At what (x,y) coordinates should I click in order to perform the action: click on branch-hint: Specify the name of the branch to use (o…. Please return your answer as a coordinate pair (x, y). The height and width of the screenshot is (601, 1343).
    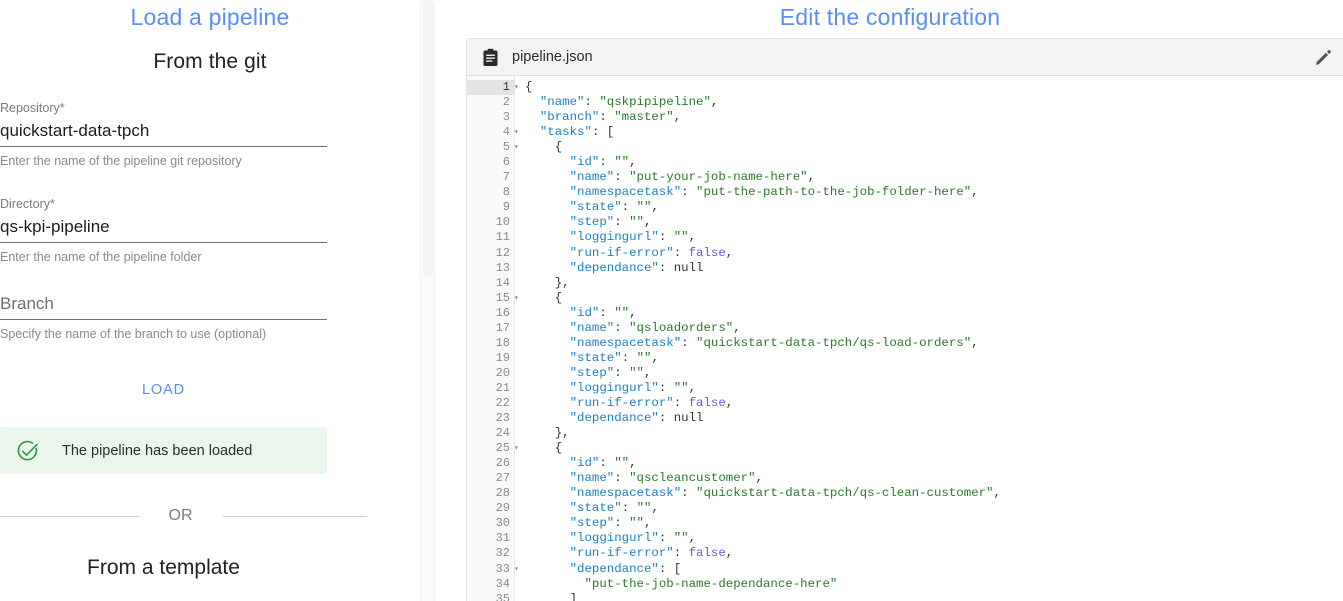
    Looking at the image, I should click on (133, 334).